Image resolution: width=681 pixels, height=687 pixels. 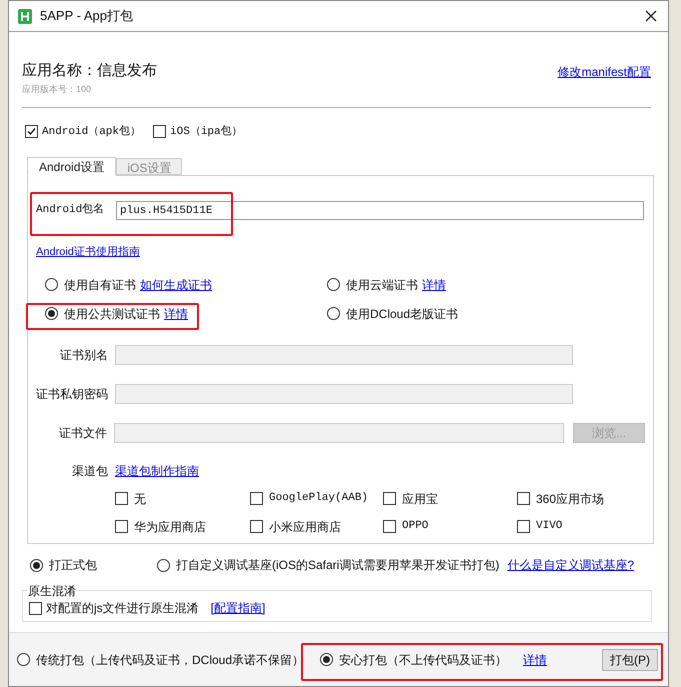 I want to click on link: 什么是自定义调试基座?, so click(x=570, y=565).